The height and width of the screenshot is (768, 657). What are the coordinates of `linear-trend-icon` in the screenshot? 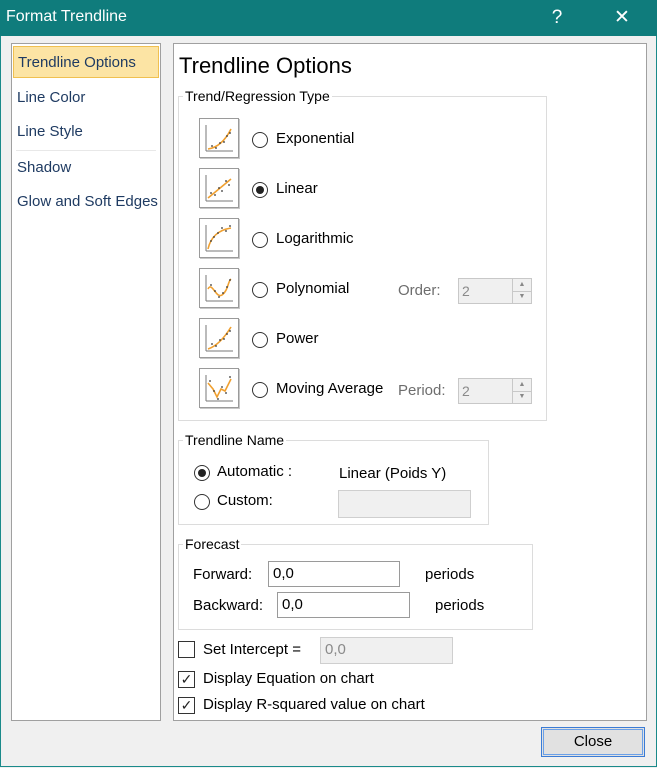 It's located at (219, 188).